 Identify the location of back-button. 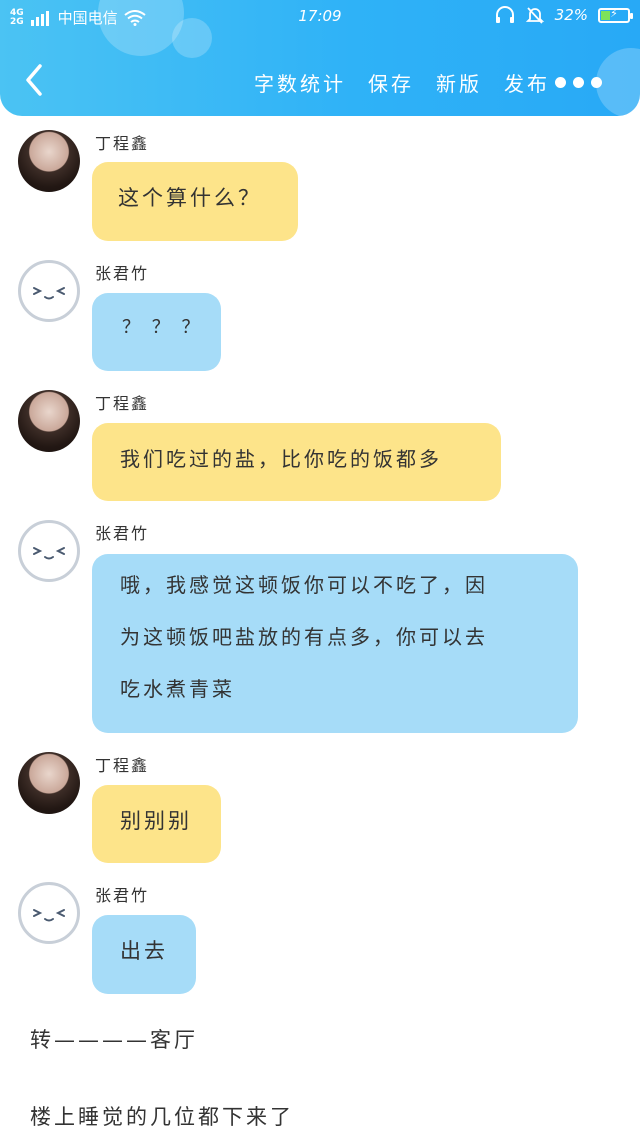
(35, 80).